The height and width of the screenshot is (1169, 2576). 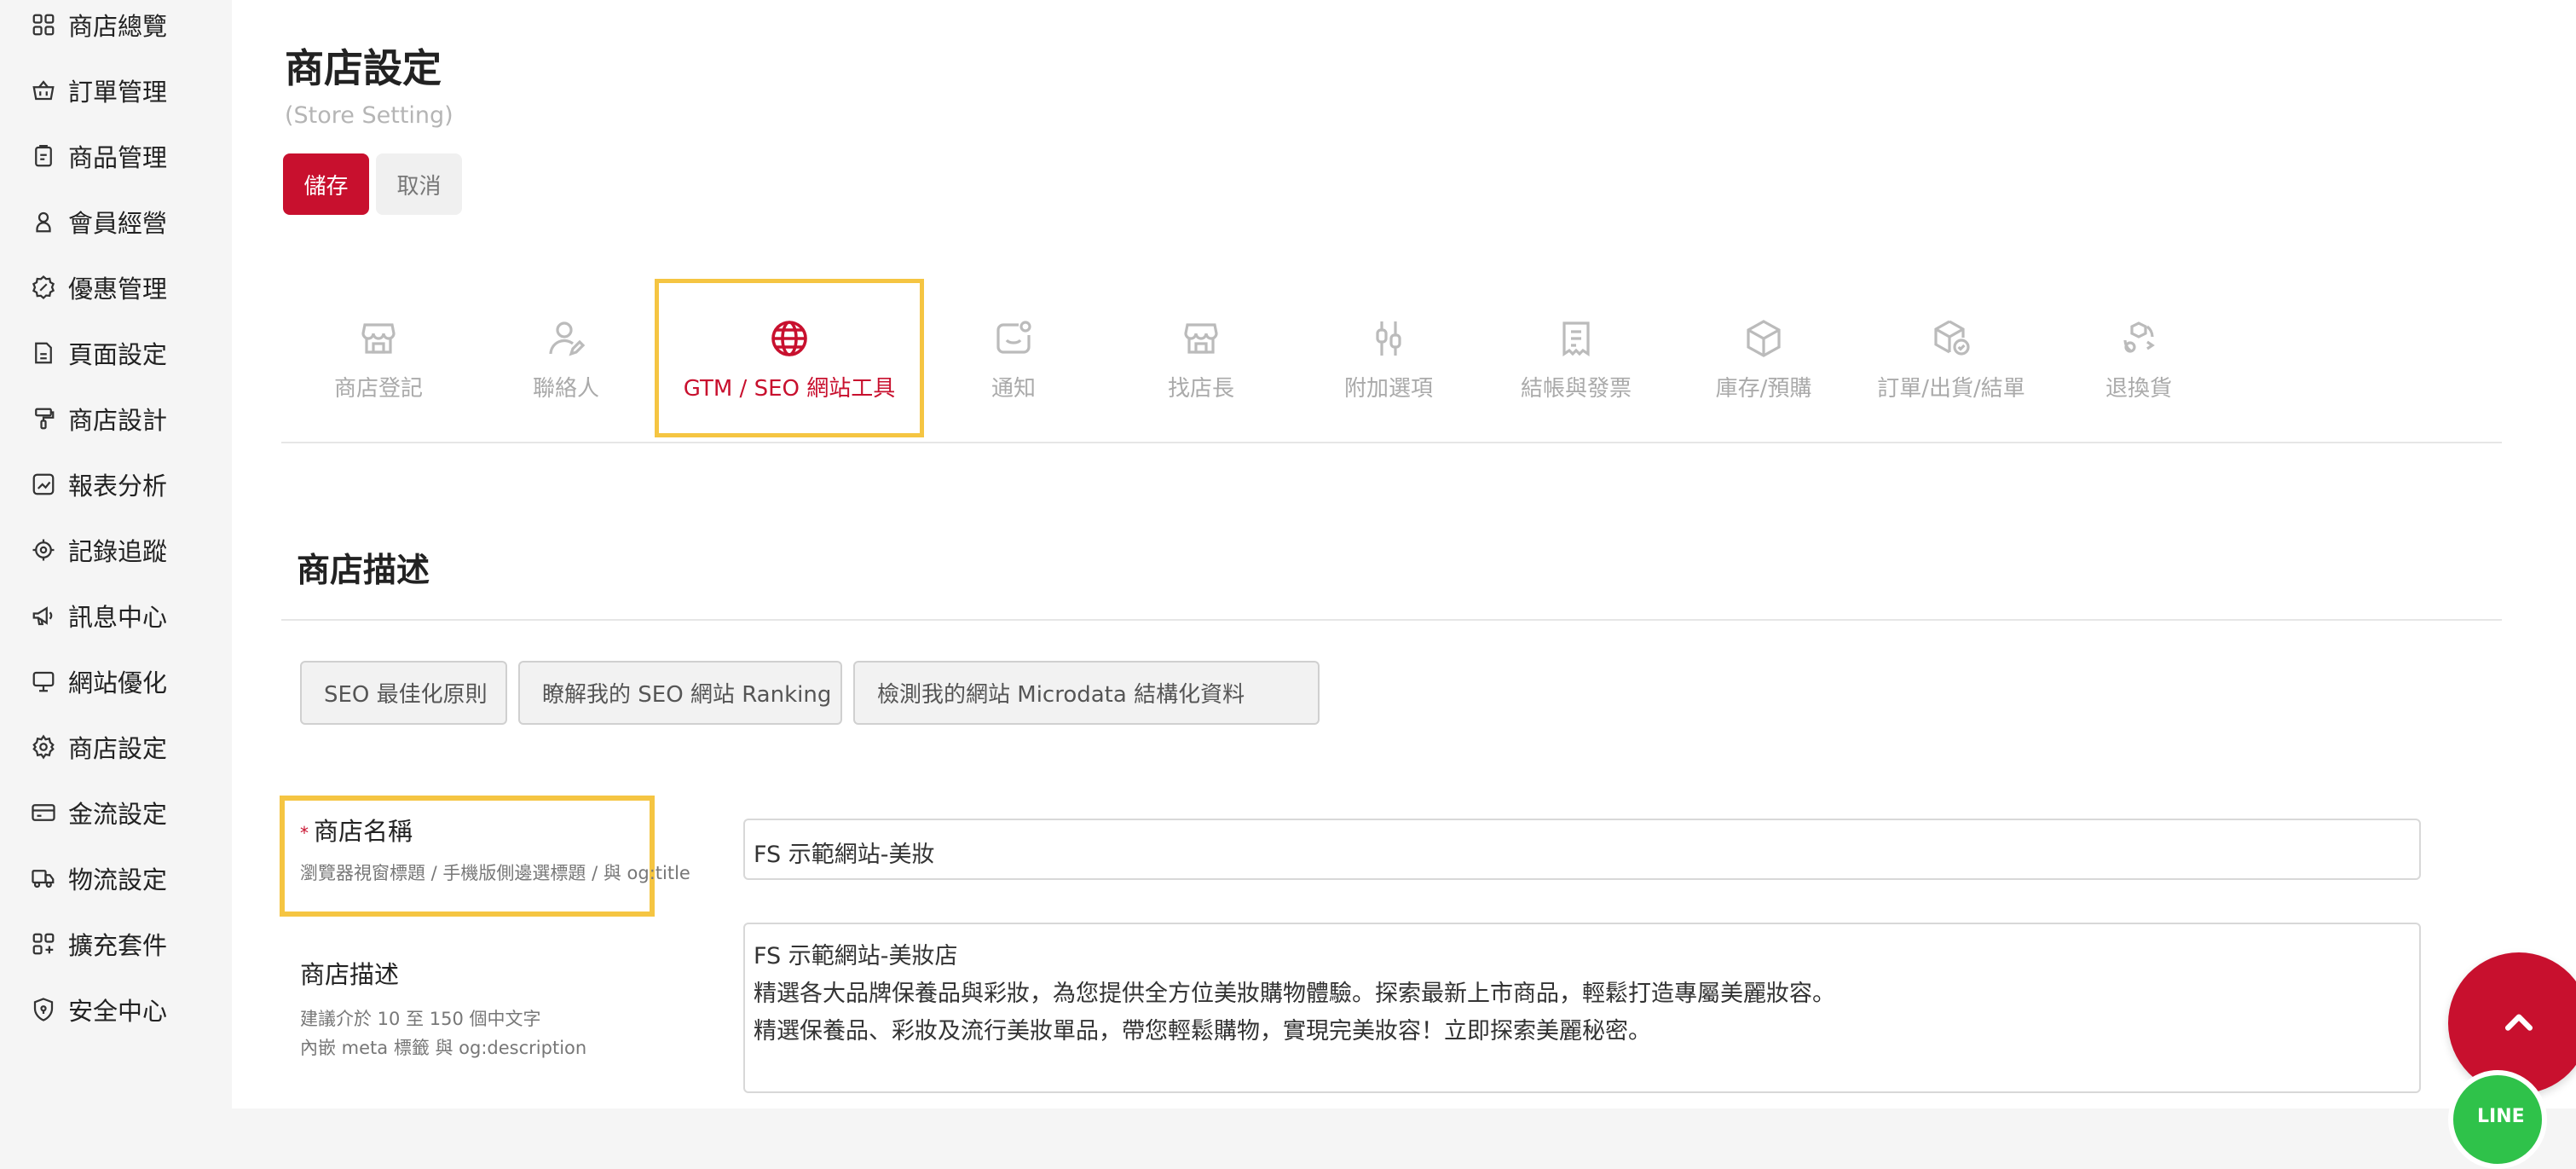 What do you see at coordinates (43, 944) in the screenshot?
I see `plus-grid-icon` at bounding box center [43, 944].